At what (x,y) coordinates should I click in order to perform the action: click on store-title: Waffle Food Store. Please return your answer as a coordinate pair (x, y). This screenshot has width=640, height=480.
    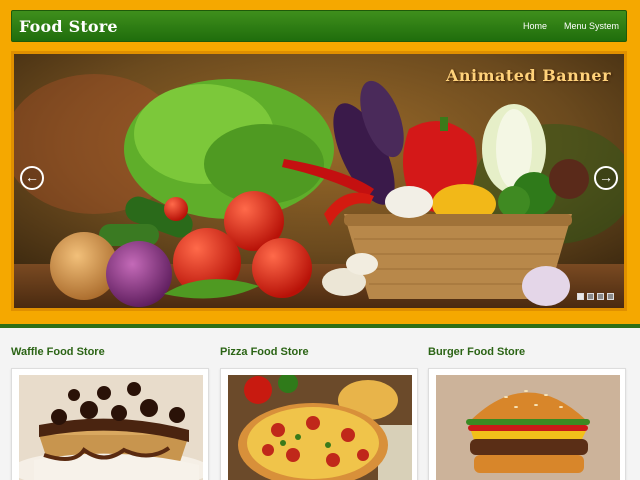
    Looking at the image, I should click on (111, 352).